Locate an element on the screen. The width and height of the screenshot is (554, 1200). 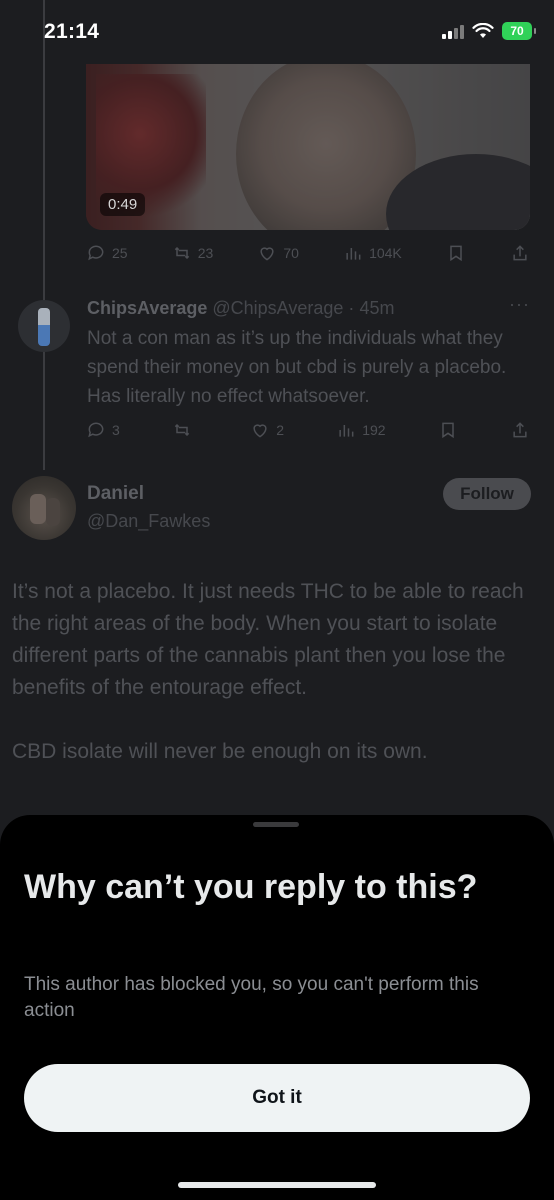
like-button: 2 is located at coordinates (267, 430).